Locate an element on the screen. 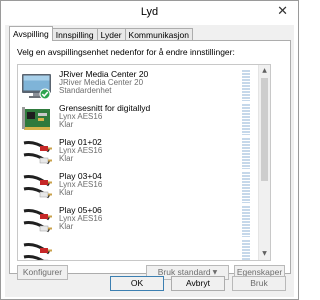  list-scrollbar: ▲ ▼ is located at coordinates (264, 162).